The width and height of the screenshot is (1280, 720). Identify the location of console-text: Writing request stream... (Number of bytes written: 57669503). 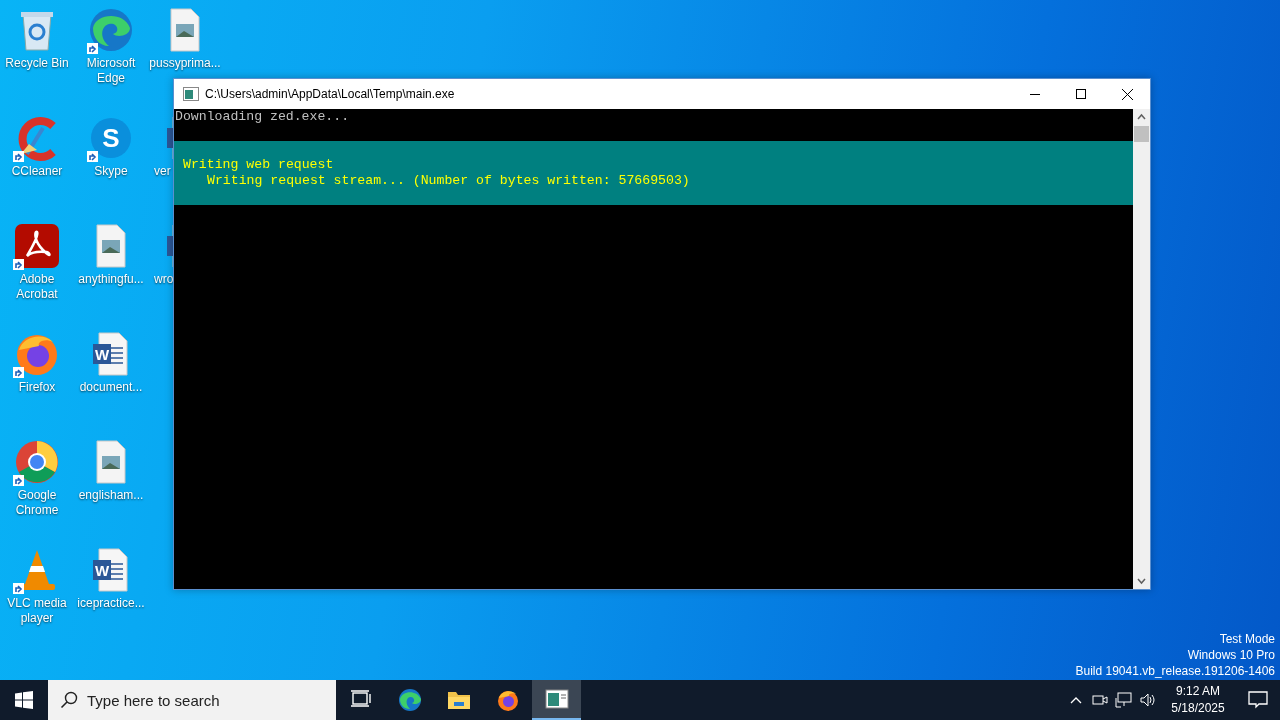
(448, 181).